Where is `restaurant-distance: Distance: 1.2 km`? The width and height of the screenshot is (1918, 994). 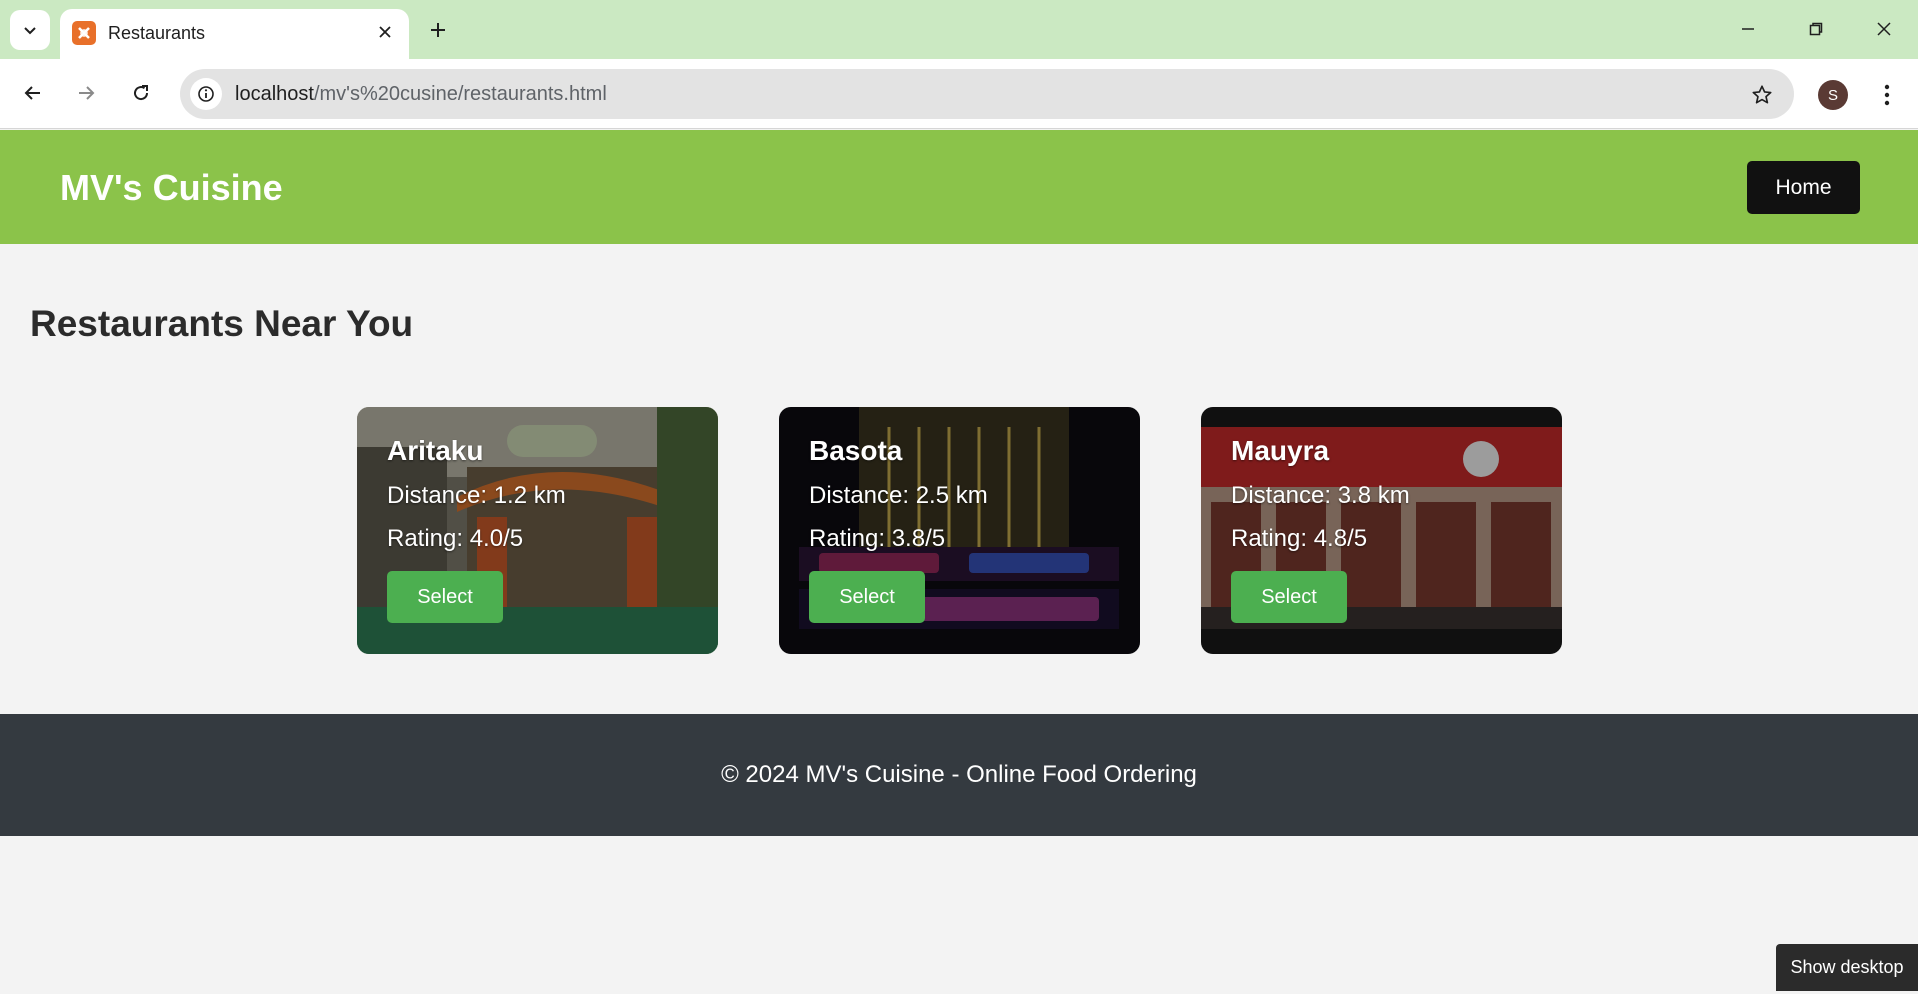 restaurant-distance: Distance: 1.2 km is located at coordinates (476, 495).